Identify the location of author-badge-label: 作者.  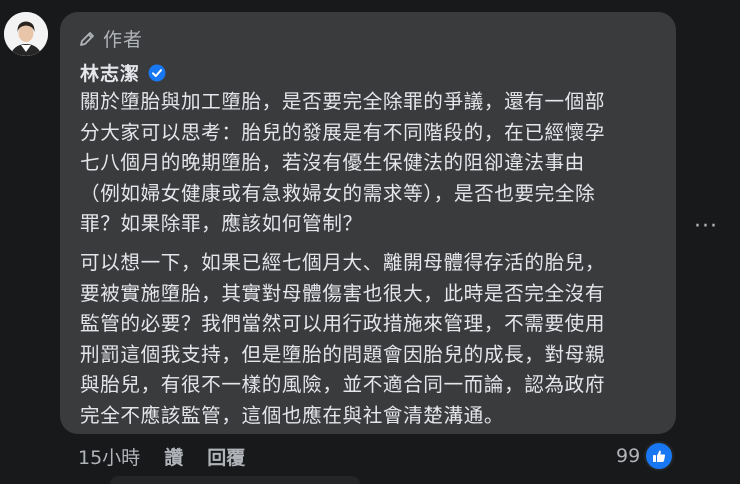
(123, 40).